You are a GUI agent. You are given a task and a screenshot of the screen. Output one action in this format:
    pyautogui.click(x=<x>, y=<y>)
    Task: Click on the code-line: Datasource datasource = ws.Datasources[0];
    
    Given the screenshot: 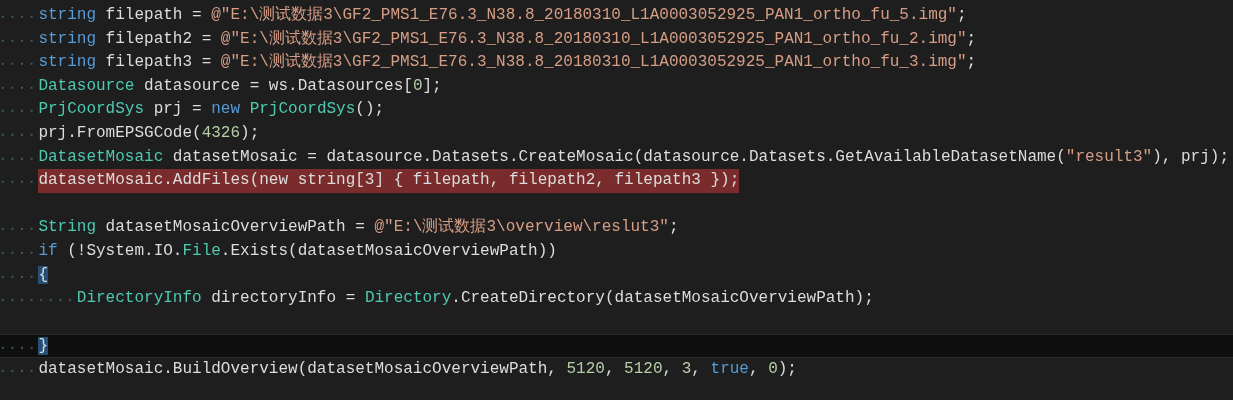 What is the action you would take?
    pyautogui.click(x=240, y=86)
    